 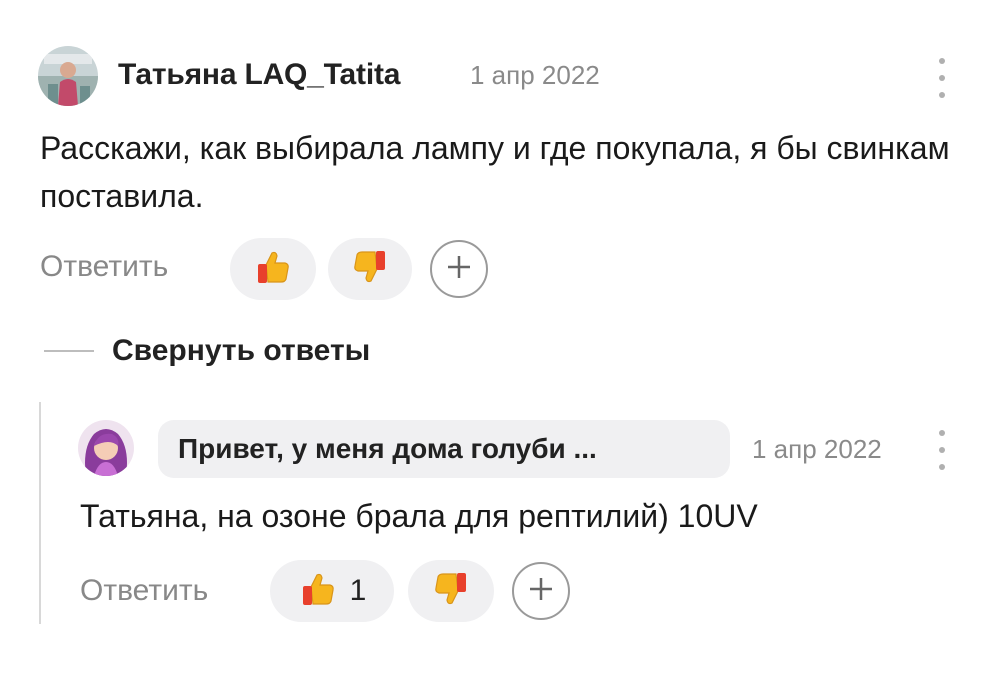 I want to click on reply-date: 1 апр 2022, so click(x=817, y=449).